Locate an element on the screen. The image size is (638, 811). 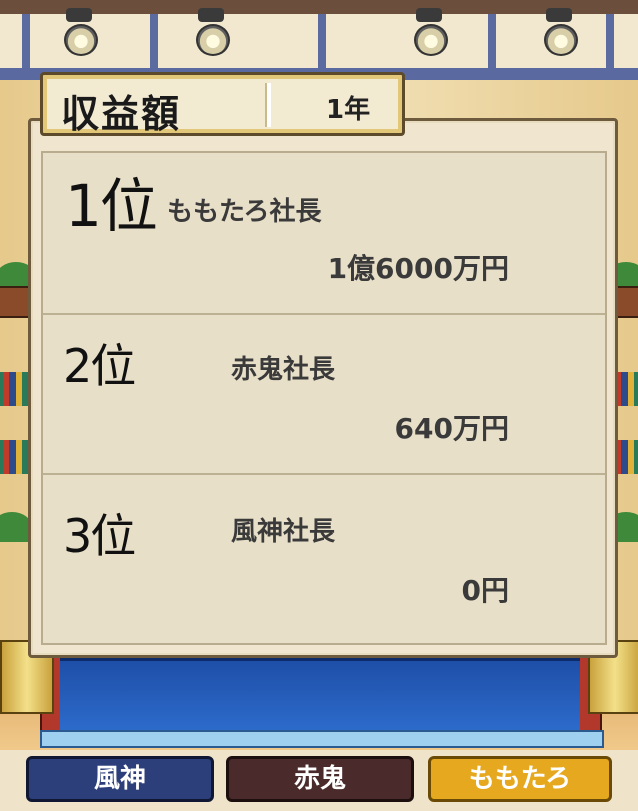
page-title: 収益額 is located at coordinates (121, 114).